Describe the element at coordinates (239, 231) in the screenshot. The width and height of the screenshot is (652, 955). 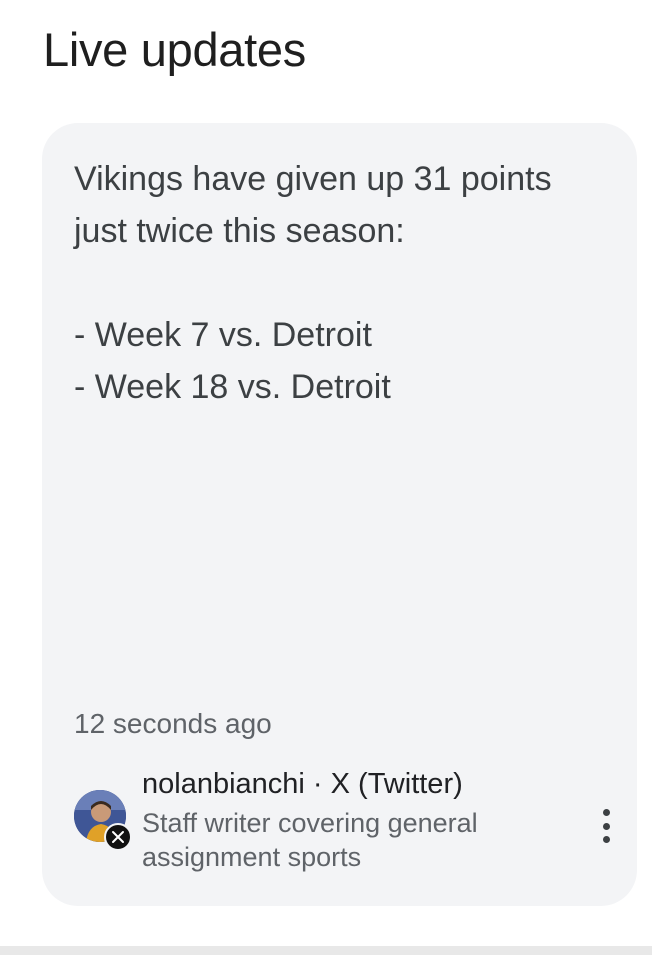
I see `post-line: just twice this season:` at that location.